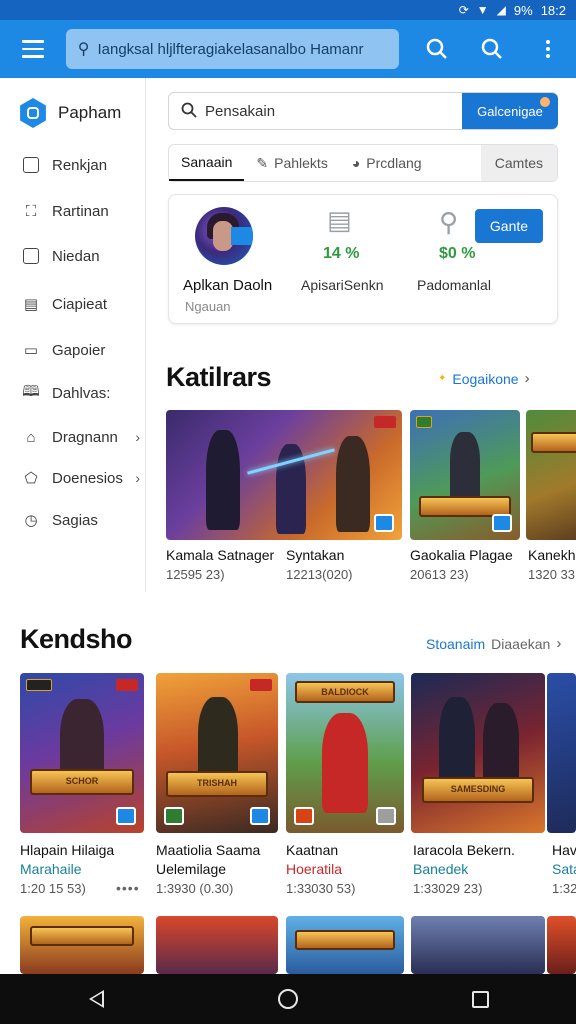  What do you see at coordinates (551, 574) in the screenshot?
I see `game-meta: 1320 33` at bounding box center [551, 574].